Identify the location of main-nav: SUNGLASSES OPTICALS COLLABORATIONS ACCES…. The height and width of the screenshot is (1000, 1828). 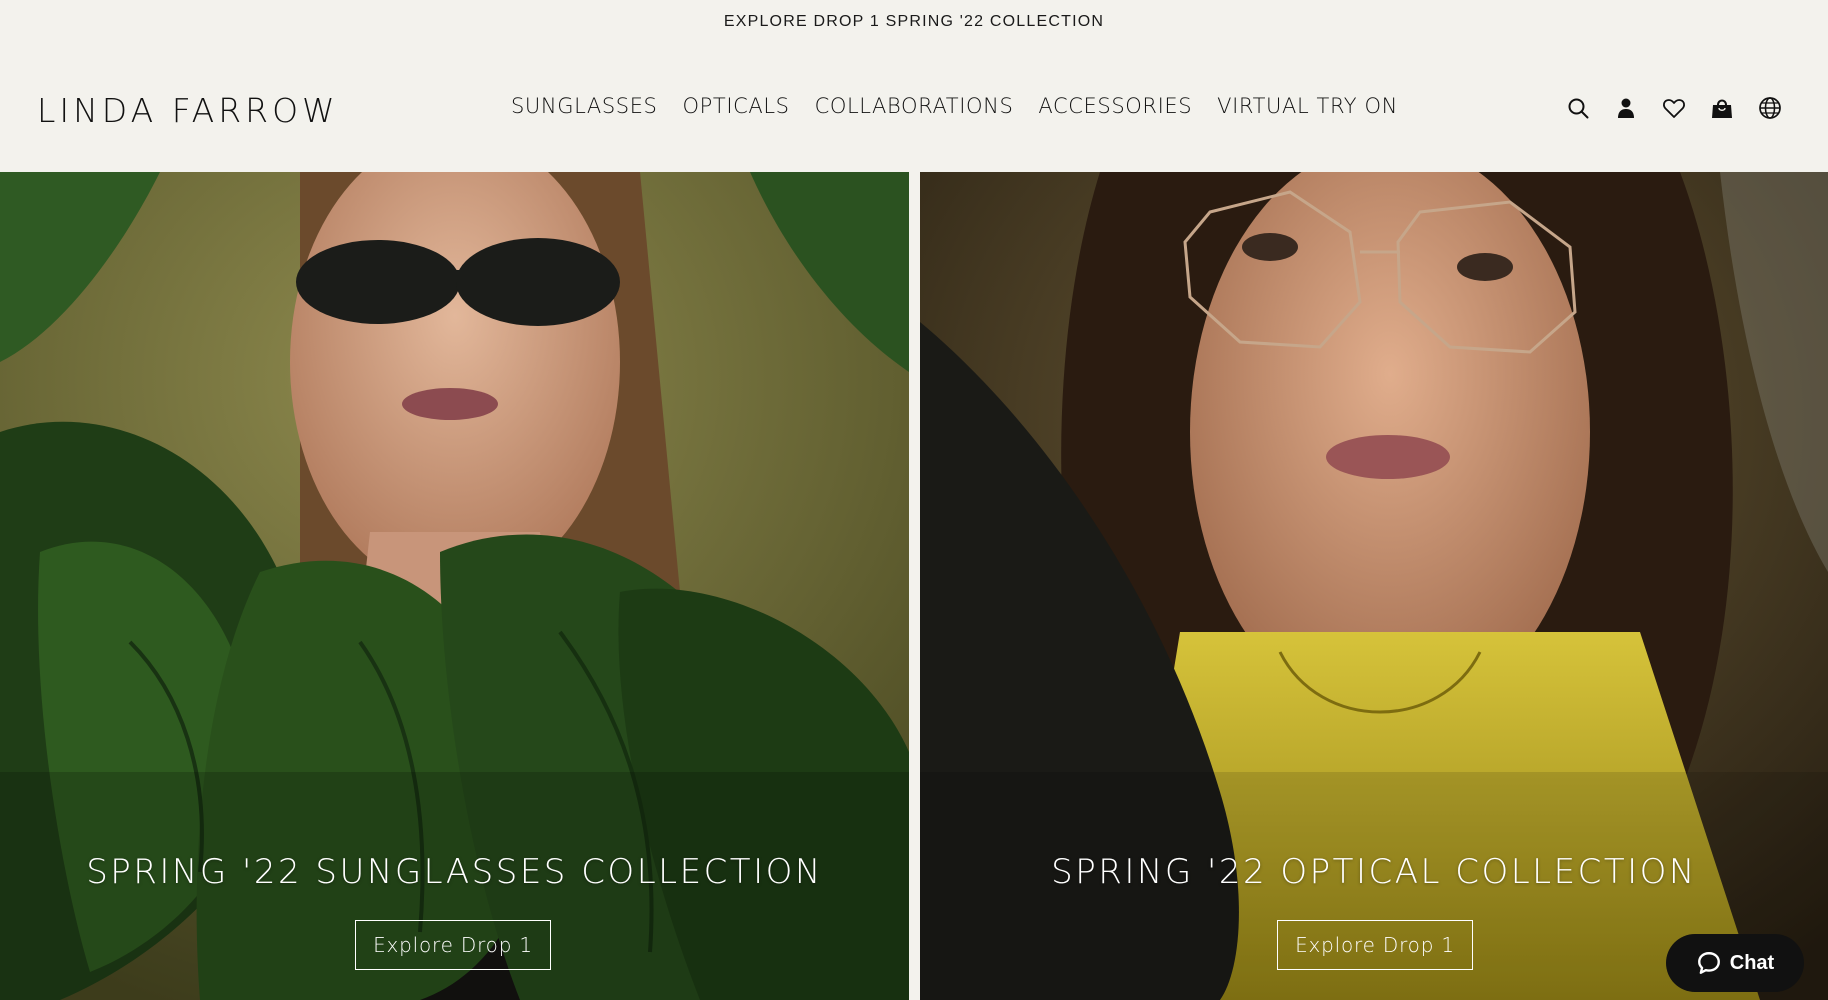
(954, 106).